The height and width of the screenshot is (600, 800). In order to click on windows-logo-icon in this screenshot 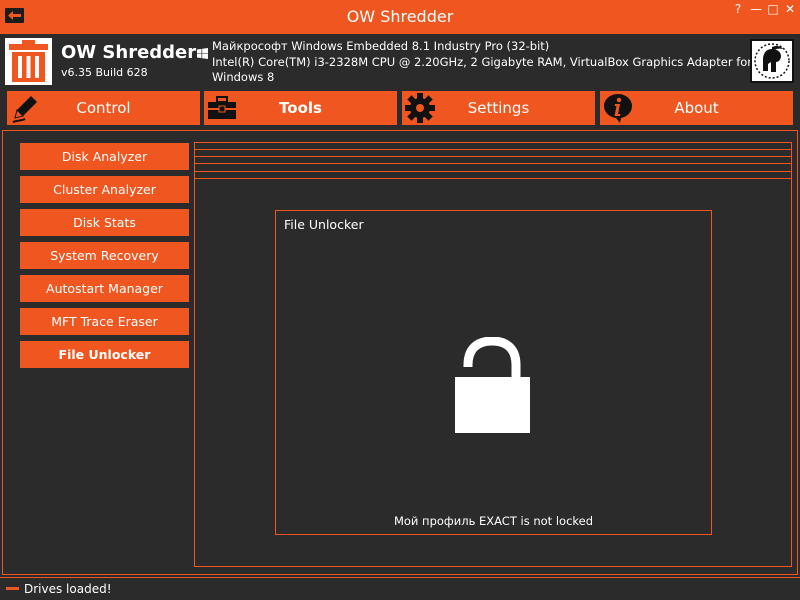, I will do `click(202, 53)`.